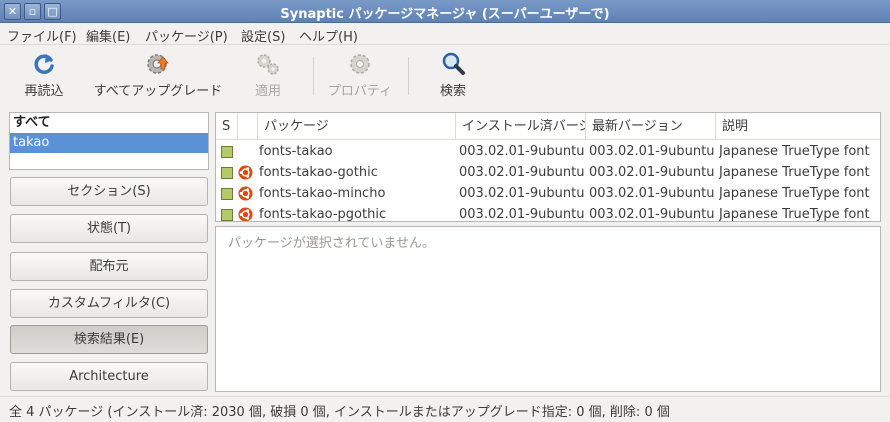 Image resolution: width=890 pixels, height=422 pixels. Describe the element at coordinates (109, 123) in the screenshot. I see `filter-item-all: すべて` at that location.